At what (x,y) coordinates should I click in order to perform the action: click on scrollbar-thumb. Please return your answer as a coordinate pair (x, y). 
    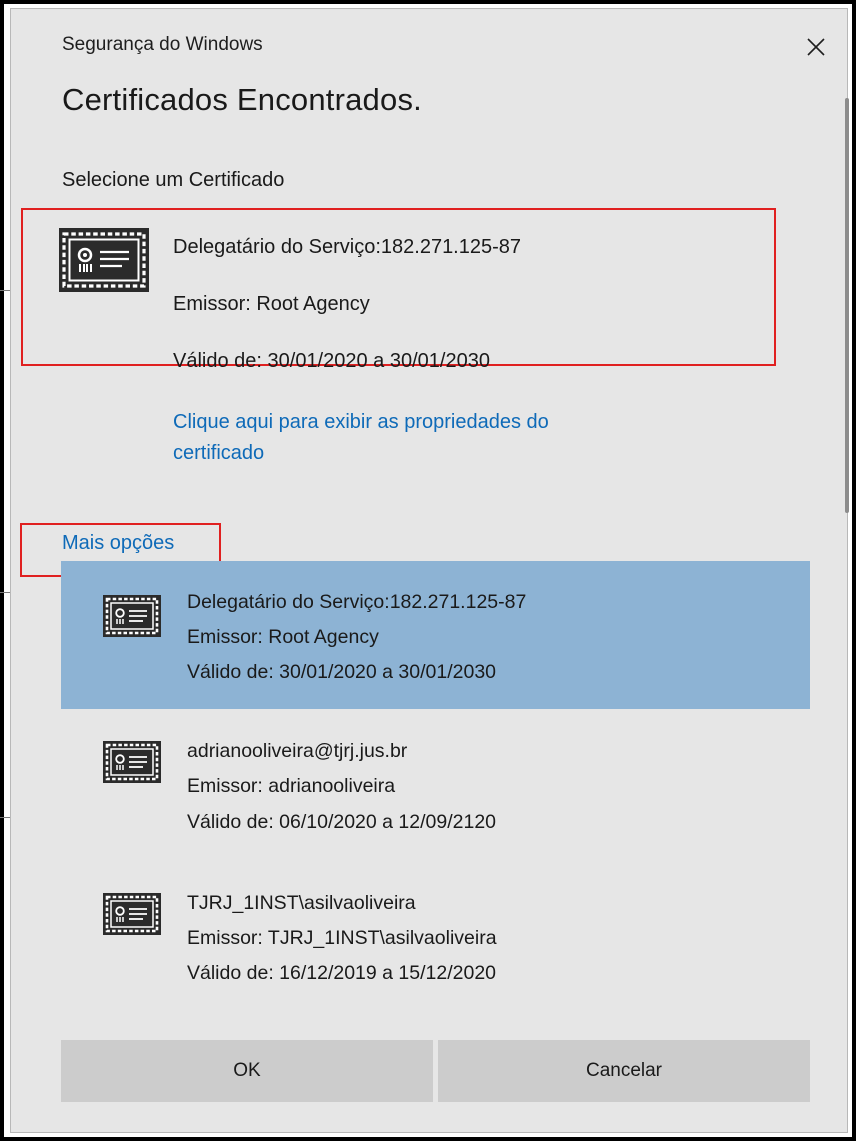
    Looking at the image, I should click on (847, 305).